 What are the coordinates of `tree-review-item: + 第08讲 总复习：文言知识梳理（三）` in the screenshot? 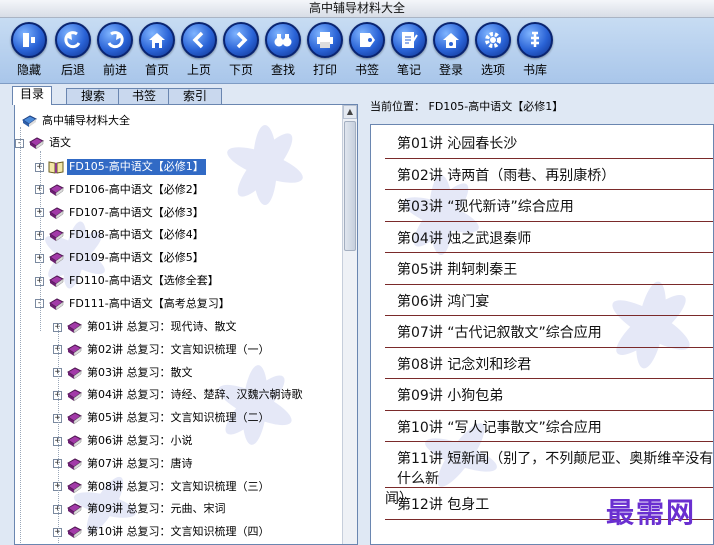 It's located at (162, 487).